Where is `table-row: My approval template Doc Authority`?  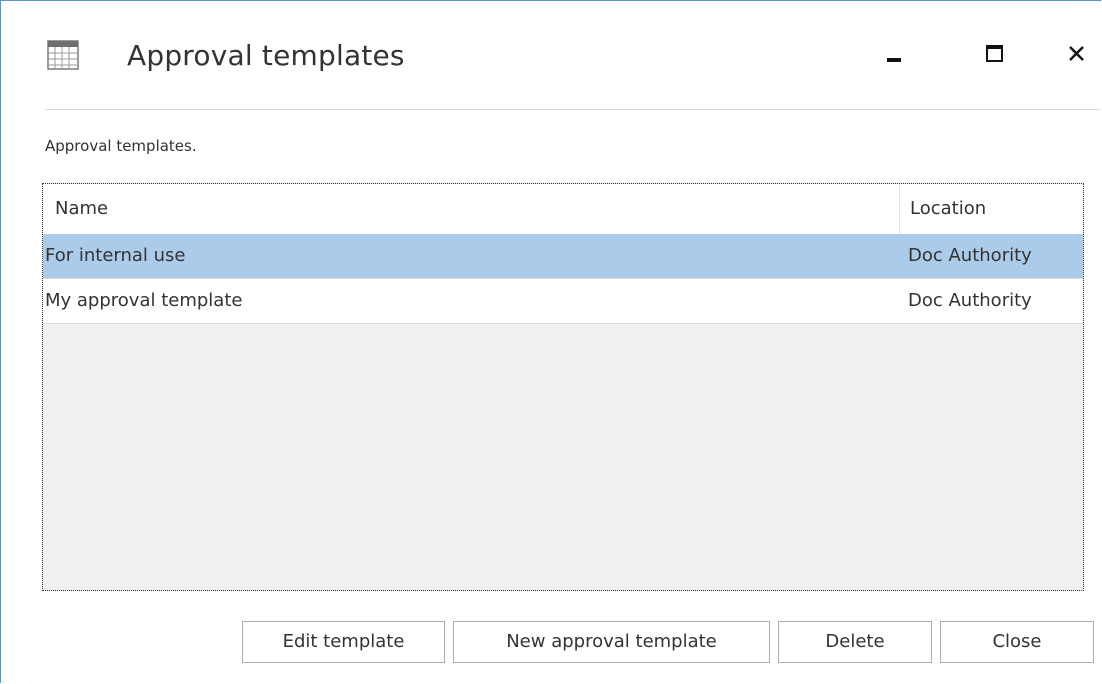 table-row: My approval template Doc Authority is located at coordinates (563, 301).